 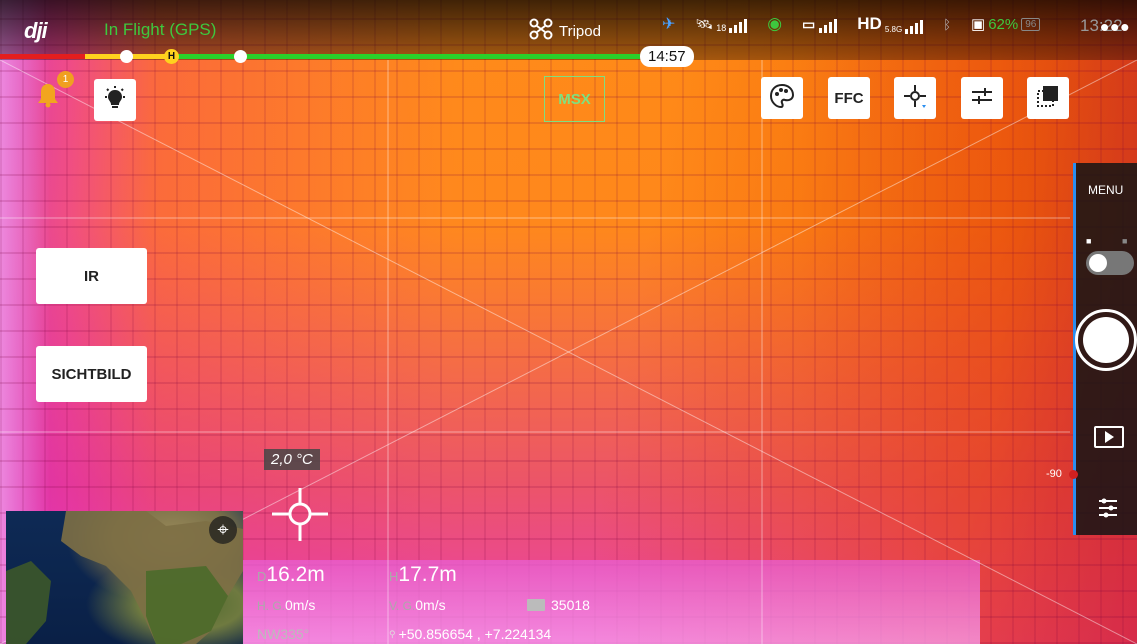 I want to click on height-value: 17.7m, so click(x=427, y=574).